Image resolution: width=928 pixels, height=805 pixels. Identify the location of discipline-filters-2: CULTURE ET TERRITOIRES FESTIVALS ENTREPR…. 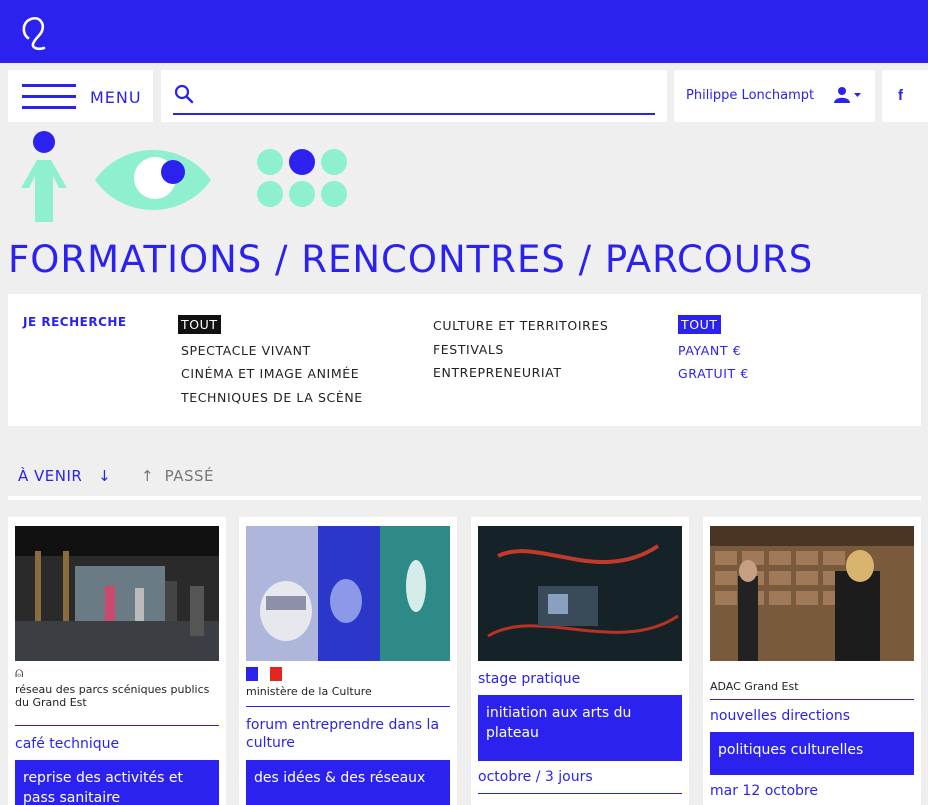
(519, 349).